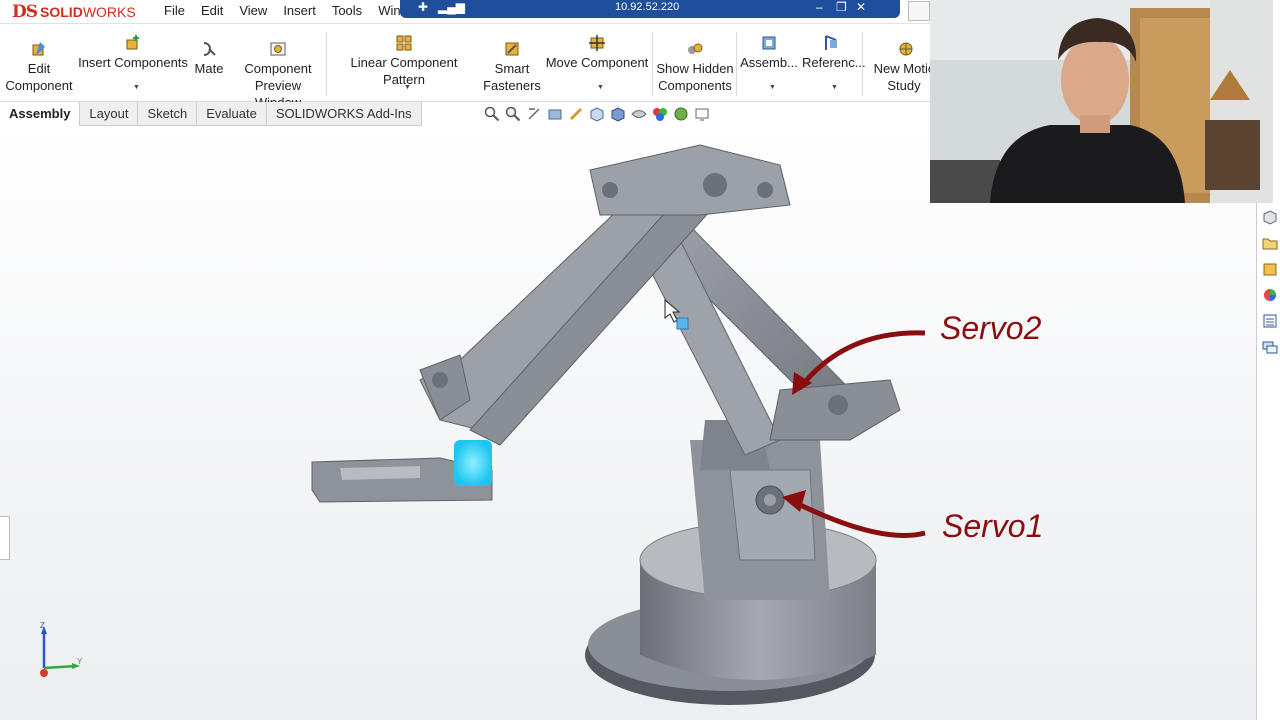 The height and width of the screenshot is (720, 1280). Describe the element at coordinates (39, 77) in the screenshot. I see `edit-component-label: Edit Component` at that location.